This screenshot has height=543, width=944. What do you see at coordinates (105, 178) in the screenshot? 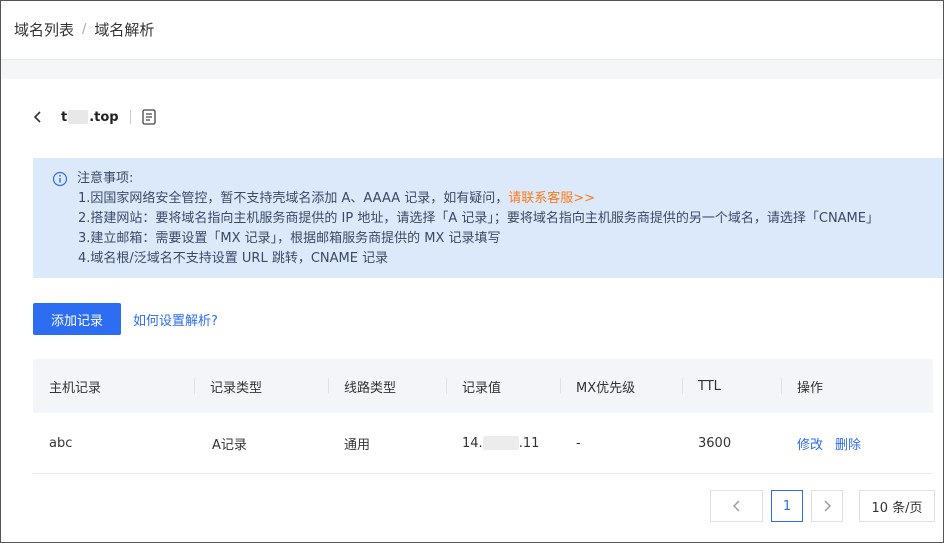
I see `notice-title: 注意事项:` at bounding box center [105, 178].